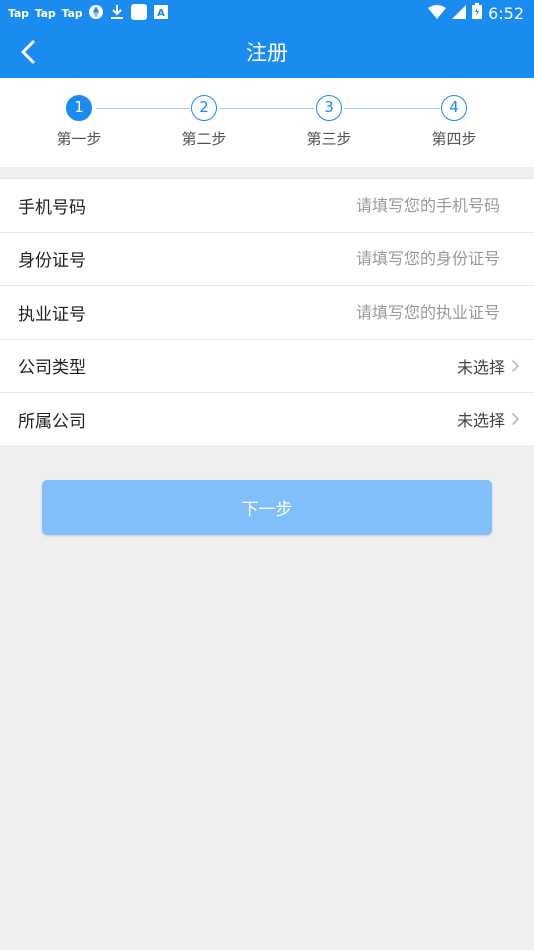 Image resolution: width=534 pixels, height=950 pixels. What do you see at coordinates (267, 366) in the screenshot?
I see `company-type-row: 公司类型 未选择` at bounding box center [267, 366].